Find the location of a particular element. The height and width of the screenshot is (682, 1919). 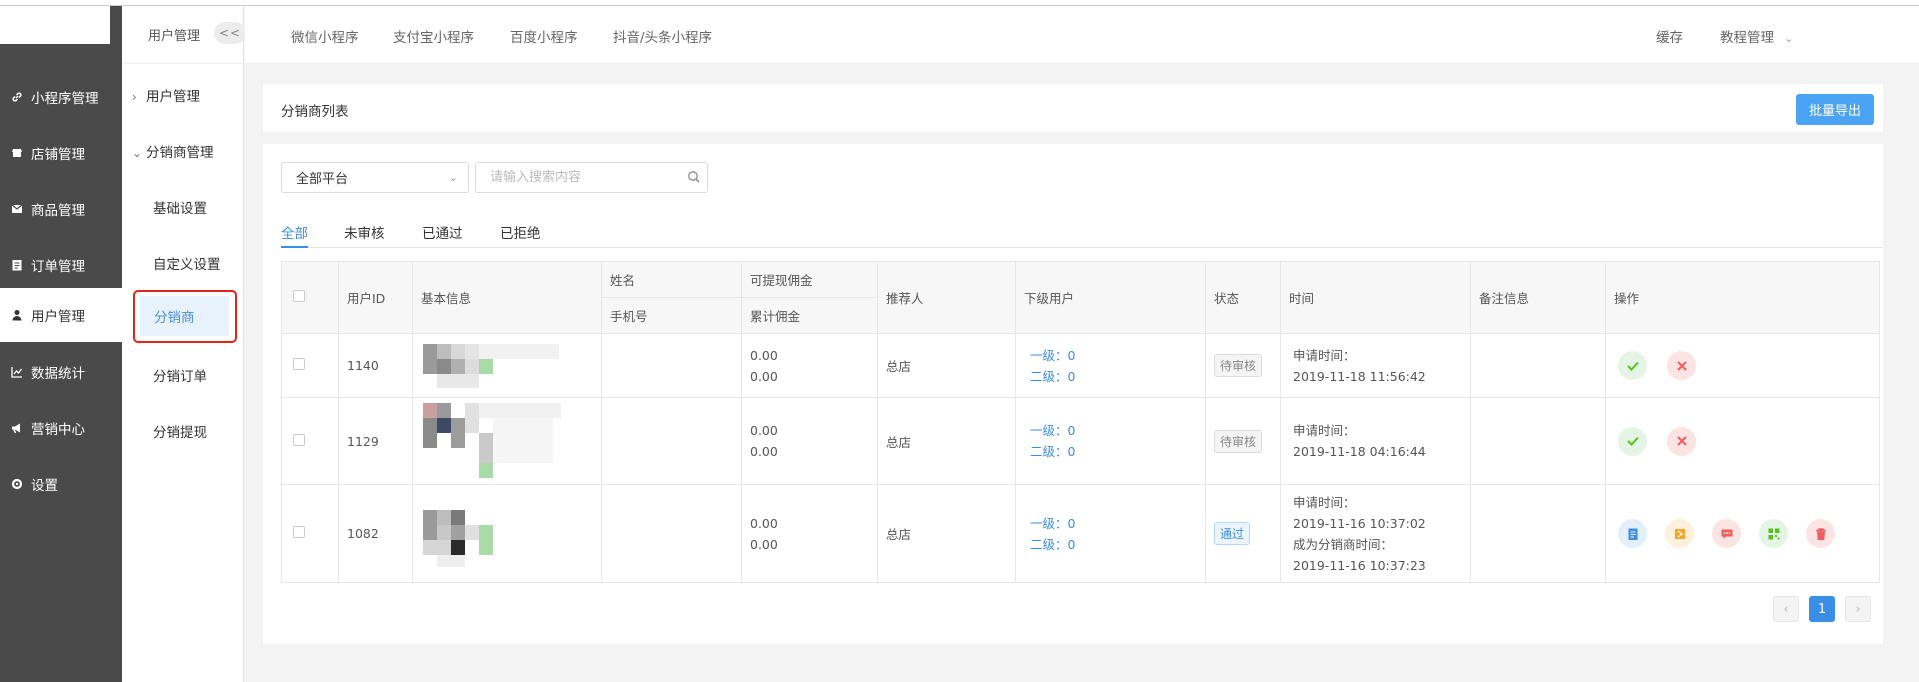

sidebar-item-label: 设置 is located at coordinates (44, 486).